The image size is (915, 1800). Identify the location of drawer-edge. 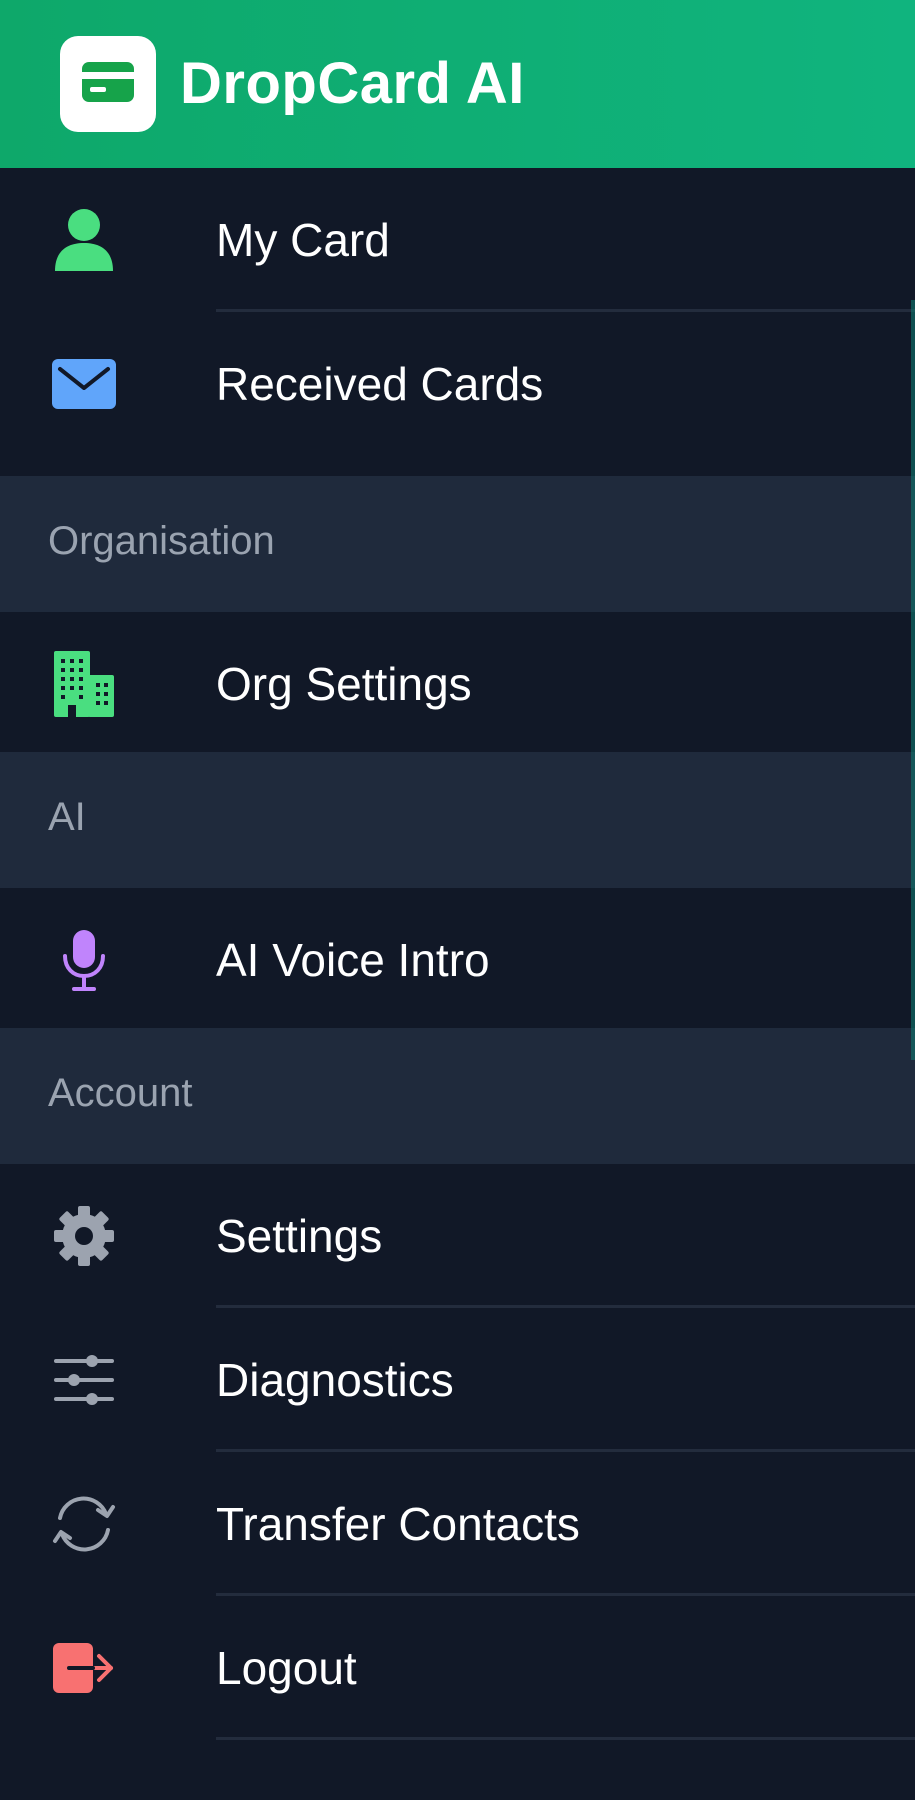
(913, 680).